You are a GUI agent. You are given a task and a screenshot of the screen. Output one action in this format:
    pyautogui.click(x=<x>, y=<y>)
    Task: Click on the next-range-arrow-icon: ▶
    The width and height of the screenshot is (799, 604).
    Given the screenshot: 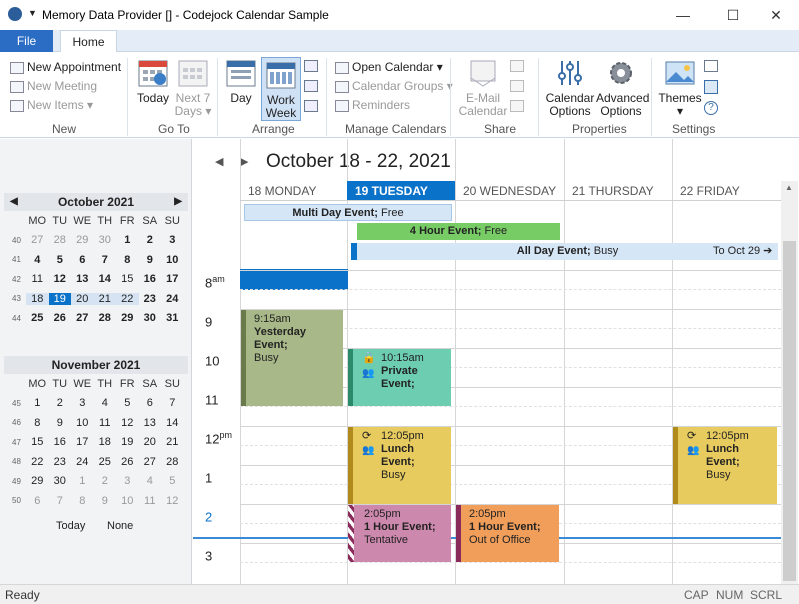 What is the action you would take?
    pyautogui.click(x=244, y=161)
    